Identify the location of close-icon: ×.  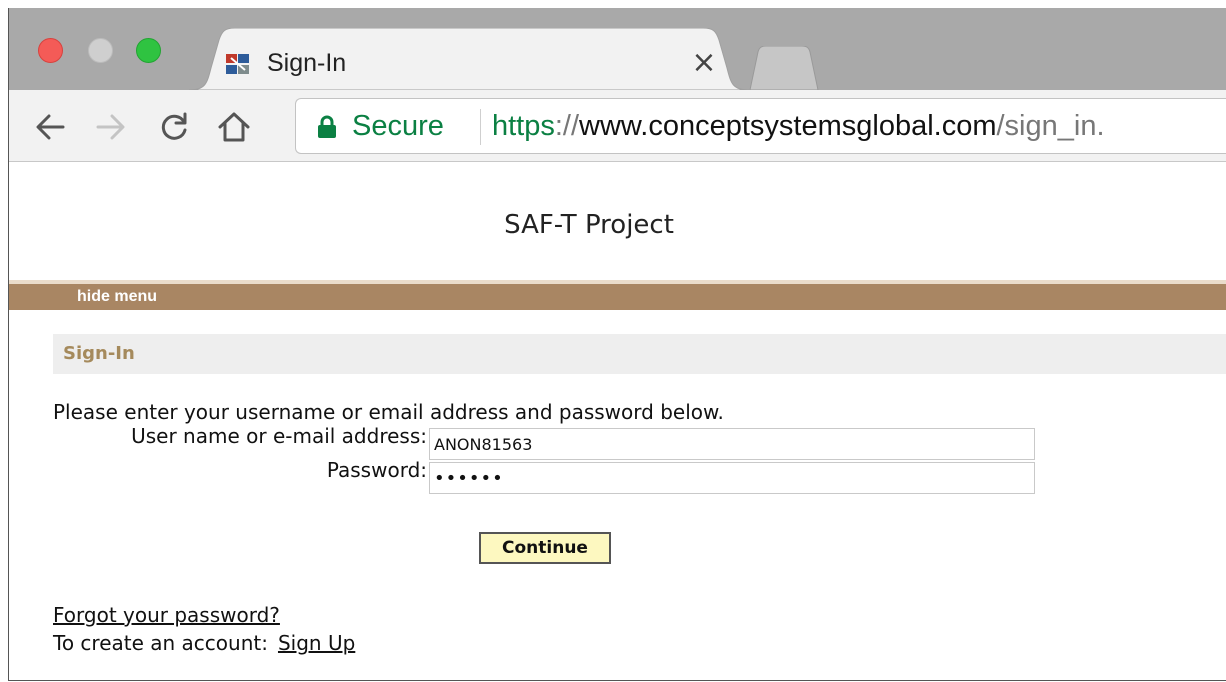
(704, 63).